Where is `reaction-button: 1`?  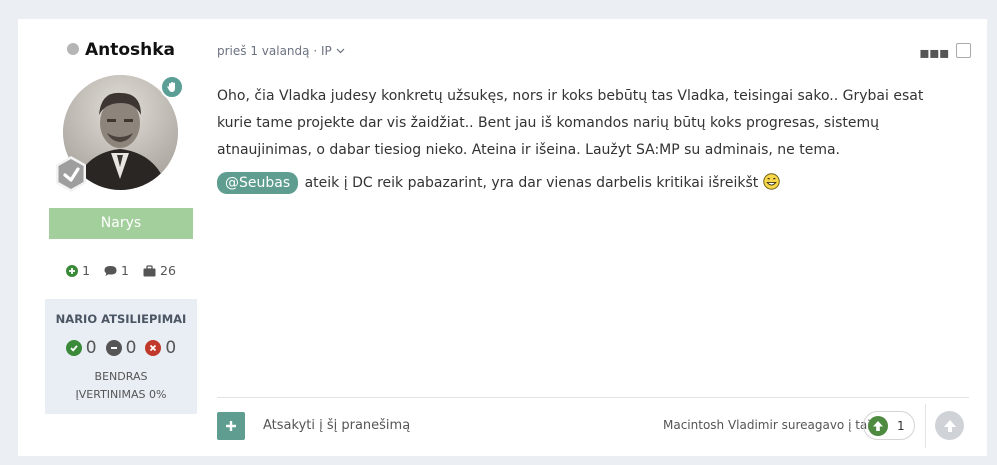
reaction-button: 1 is located at coordinates (889, 425).